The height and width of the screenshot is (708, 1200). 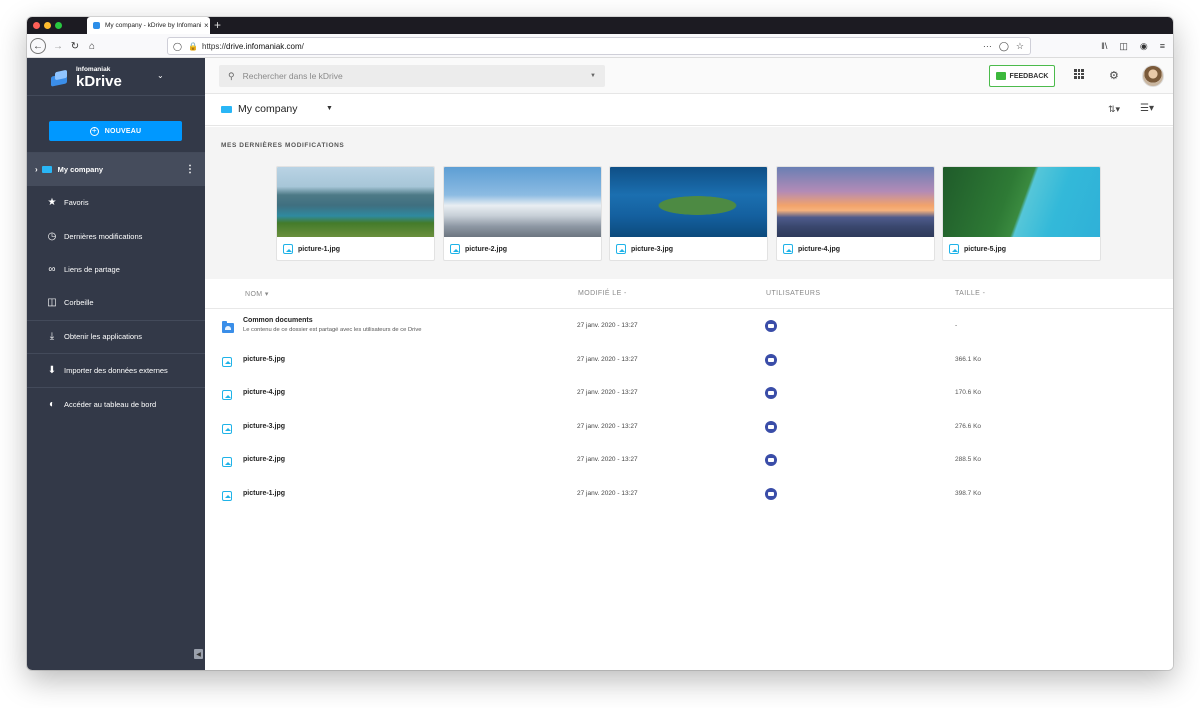 I want to click on browser-tab: My company - kDrive by Infomaniak ×, so click(x=148, y=25).